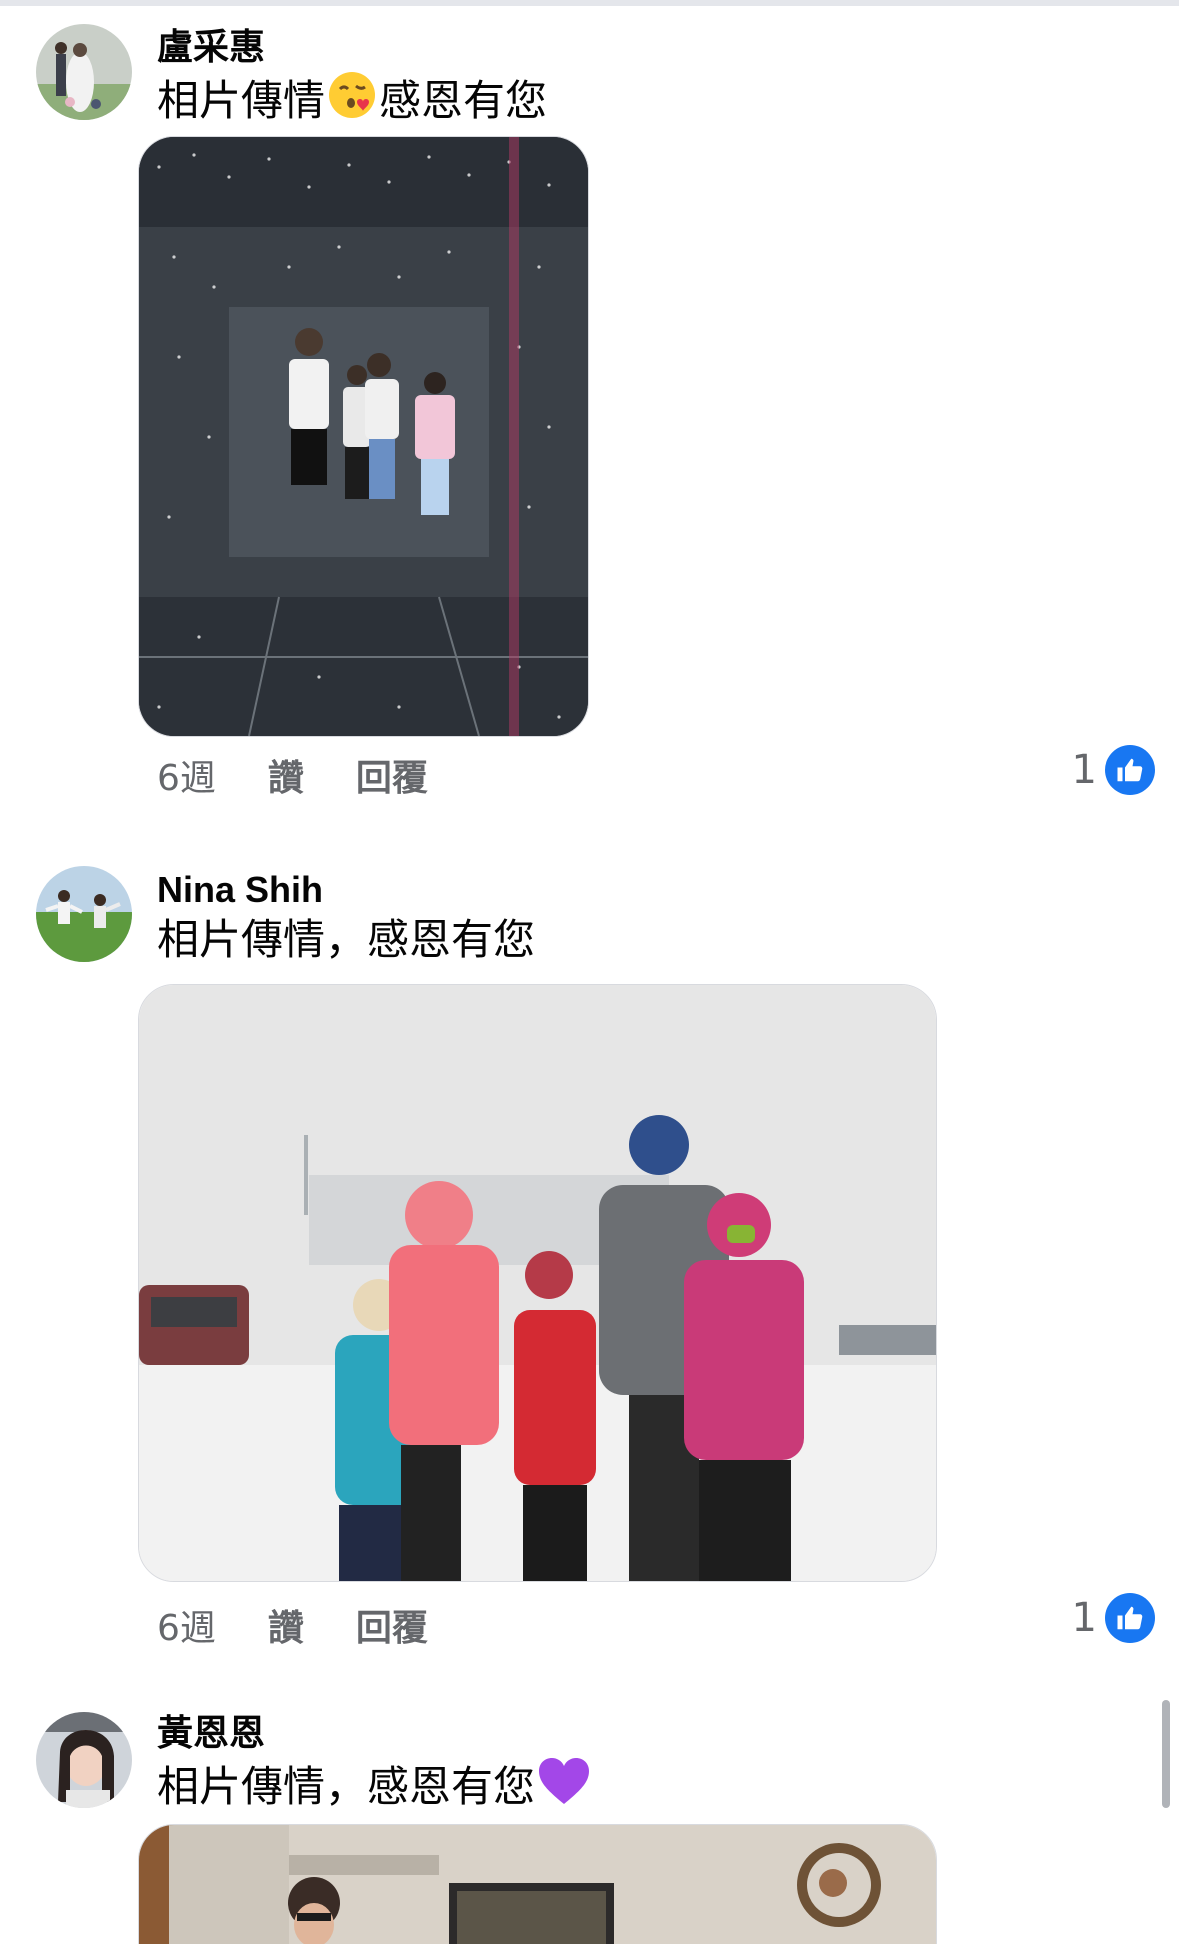 The width and height of the screenshot is (1179, 1944). What do you see at coordinates (346, 1786) in the screenshot?
I see `comment-text-part: 相片傳情，感恩有您` at bounding box center [346, 1786].